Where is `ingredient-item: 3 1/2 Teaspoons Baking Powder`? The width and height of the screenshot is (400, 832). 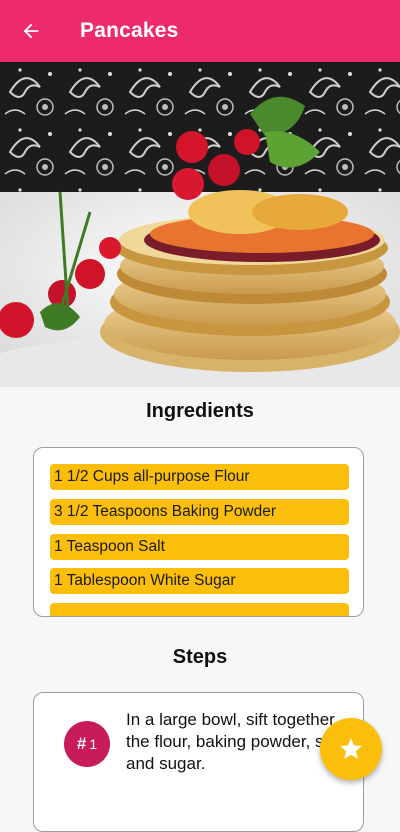 ingredient-item: 3 1/2 Teaspoons Baking Powder is located at coordinates (199, 512).